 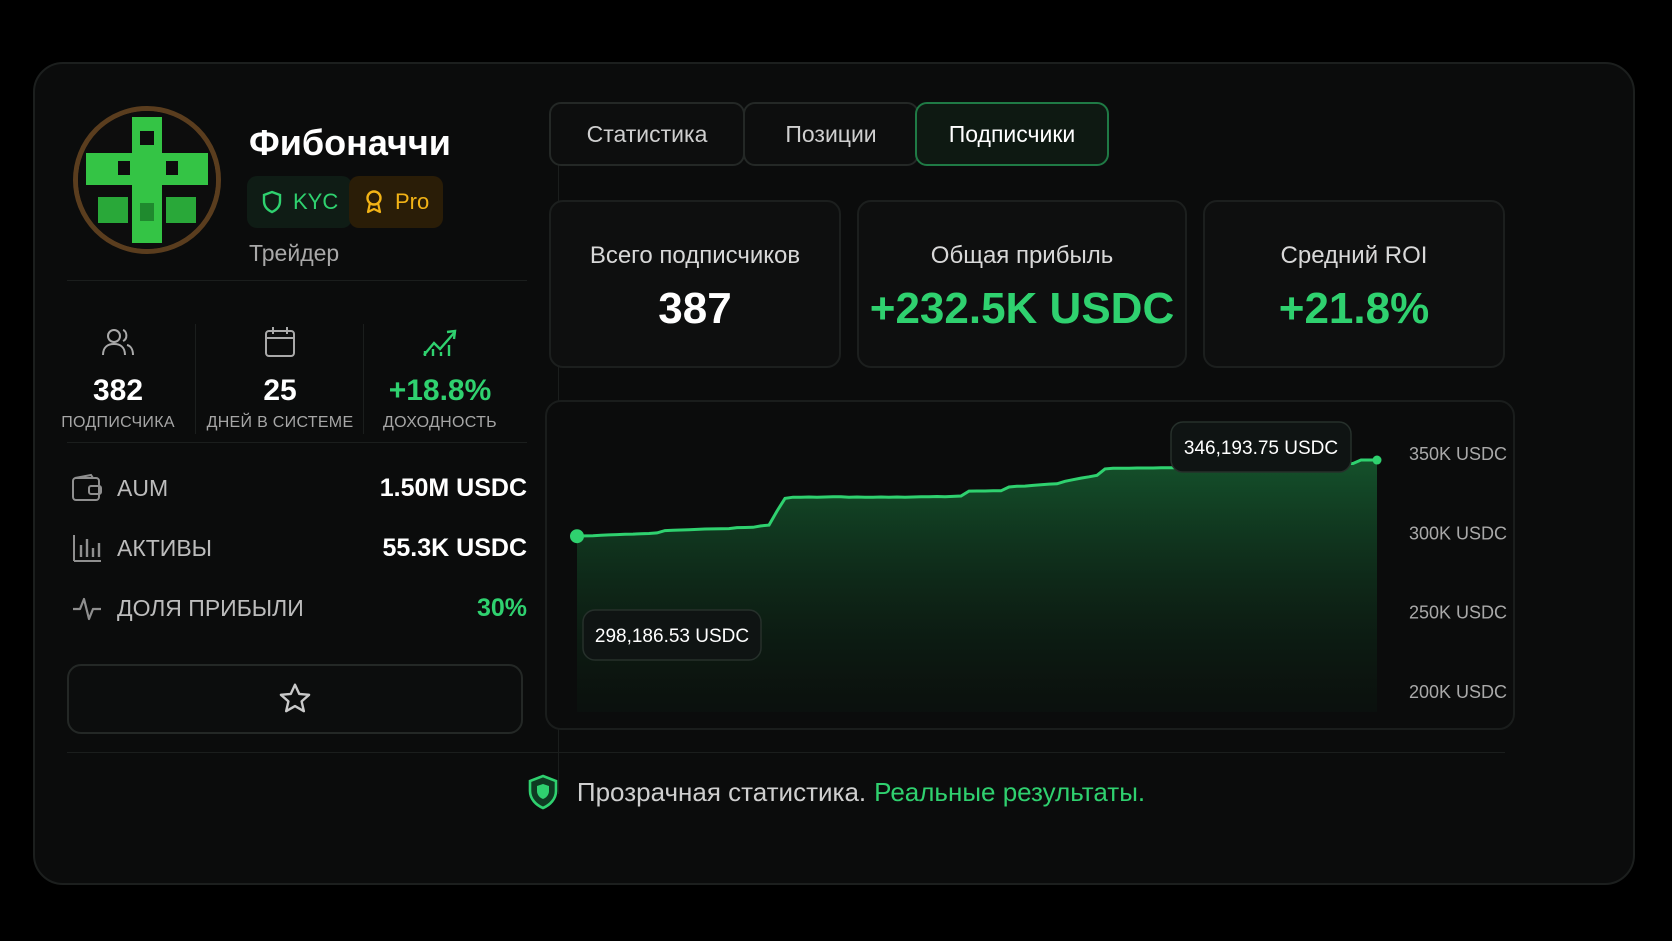 What do you see at coordinates (87, 487) in the screenshot?
I see `wallet-icon` at bounding box center [87, 487].